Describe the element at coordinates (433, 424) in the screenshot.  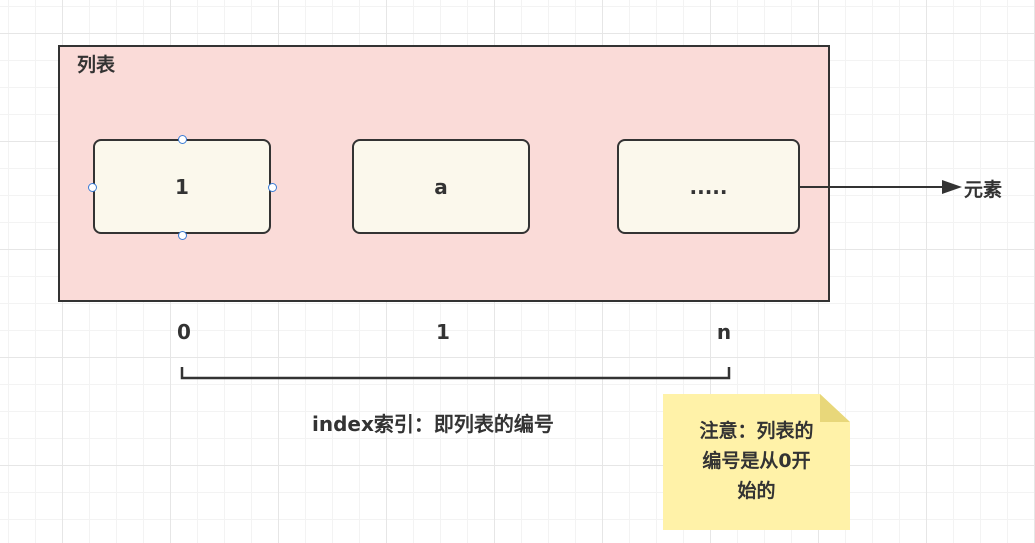
I see `index-caption: index索引：即列表的编号` at that location.